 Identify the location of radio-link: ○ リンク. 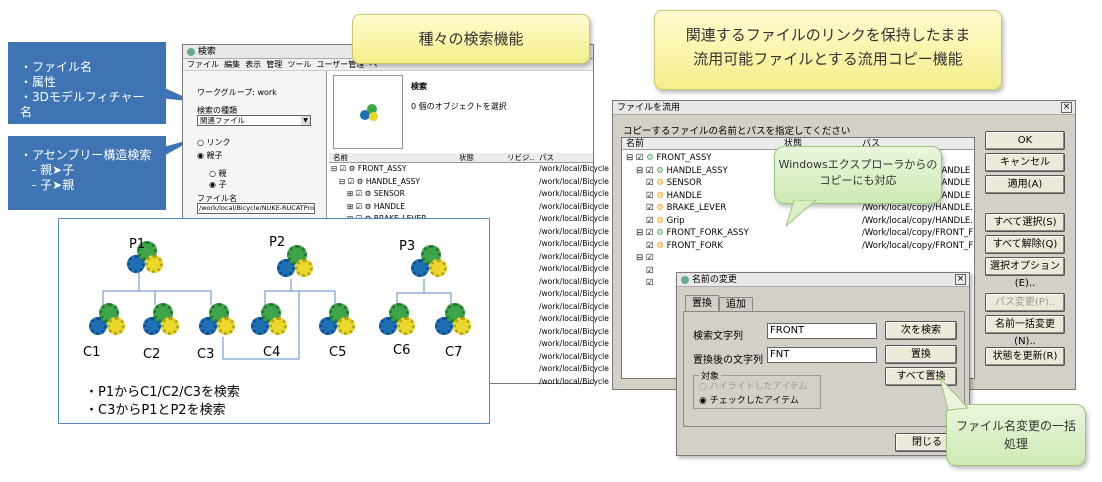
(214, 142).